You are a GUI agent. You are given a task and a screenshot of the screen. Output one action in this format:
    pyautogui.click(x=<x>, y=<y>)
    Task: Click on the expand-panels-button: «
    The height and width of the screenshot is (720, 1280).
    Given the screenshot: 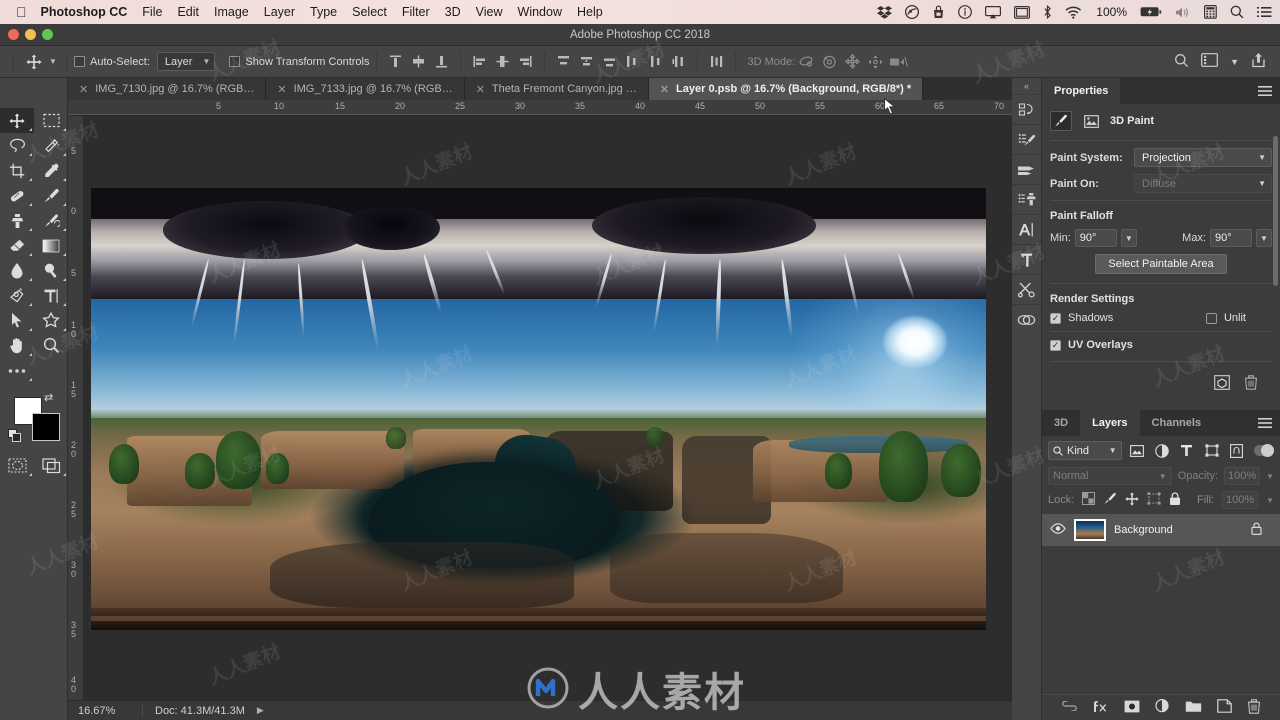 What is the action you would take?
    pyautogui.click(x=1026, y=86)
    